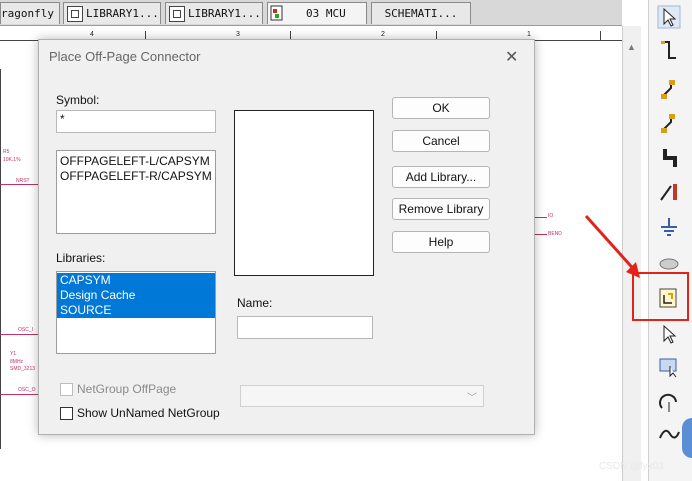 Image resolution: width=692 pixels, height=481 pixels. What do you see at coordinates (26, 330) in the screenshot?
I see `schematic-label: OSC_I` at bounding box center [26, 330].